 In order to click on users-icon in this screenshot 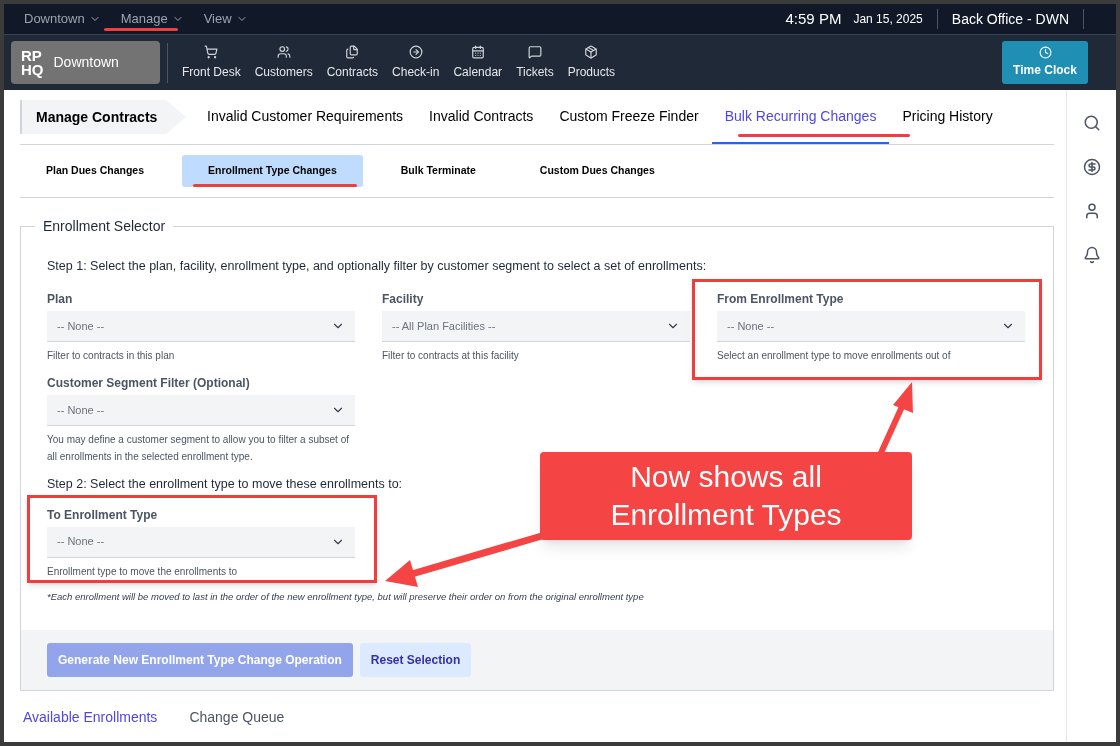, I will do `click(283, 51)`.